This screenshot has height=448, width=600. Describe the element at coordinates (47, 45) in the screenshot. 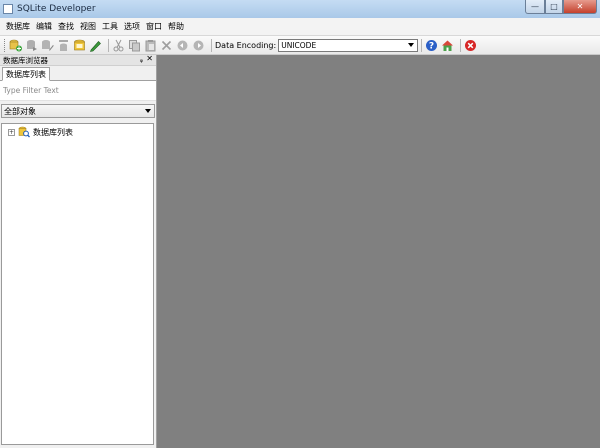

I see `edit-database-icon` at that location.